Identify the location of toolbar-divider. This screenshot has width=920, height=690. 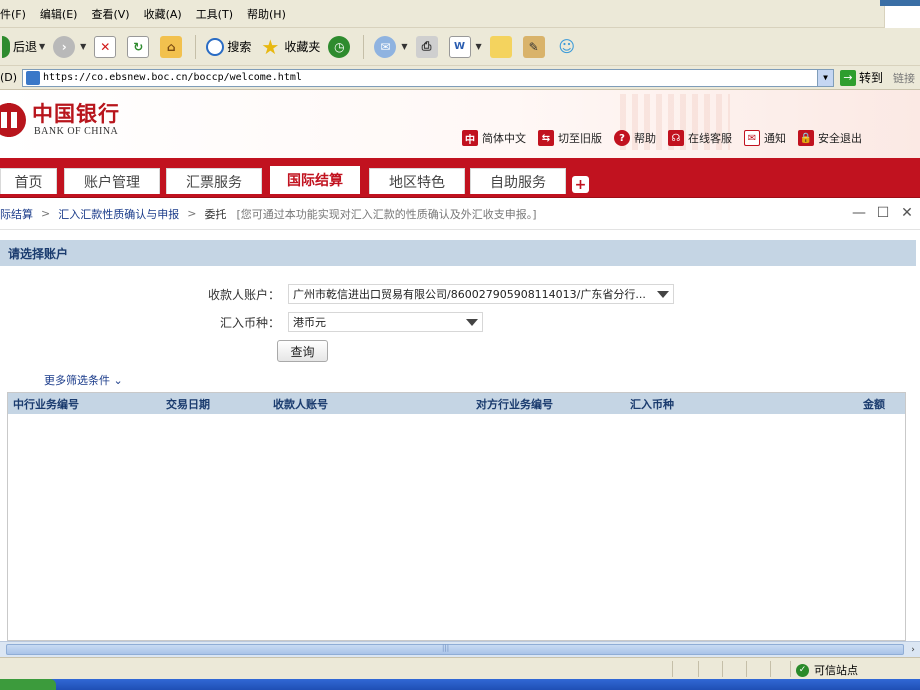
(364, 46).